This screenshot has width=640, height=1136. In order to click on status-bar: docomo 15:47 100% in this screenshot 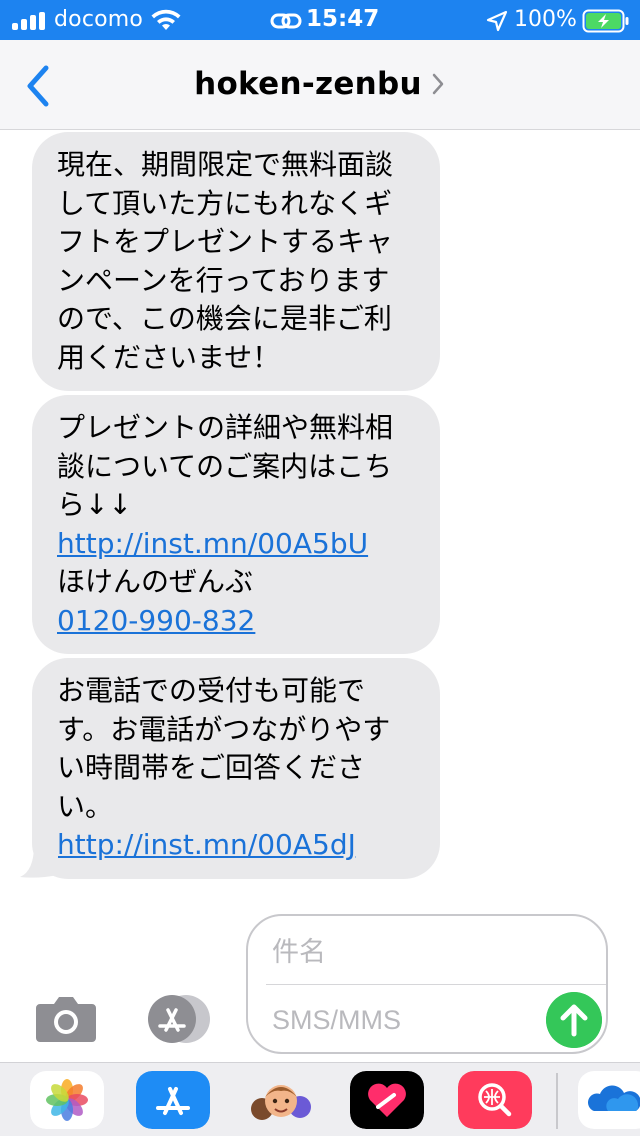, I will do `click(320, 20)`.